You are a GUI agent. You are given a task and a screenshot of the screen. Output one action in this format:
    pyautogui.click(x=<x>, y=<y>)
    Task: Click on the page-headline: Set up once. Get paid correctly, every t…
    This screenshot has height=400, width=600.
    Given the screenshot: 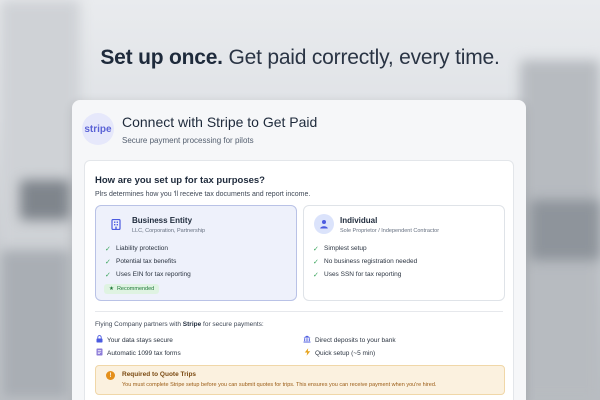 What is the action you would take?
    pyautogui.click(x=300, y=58)
    